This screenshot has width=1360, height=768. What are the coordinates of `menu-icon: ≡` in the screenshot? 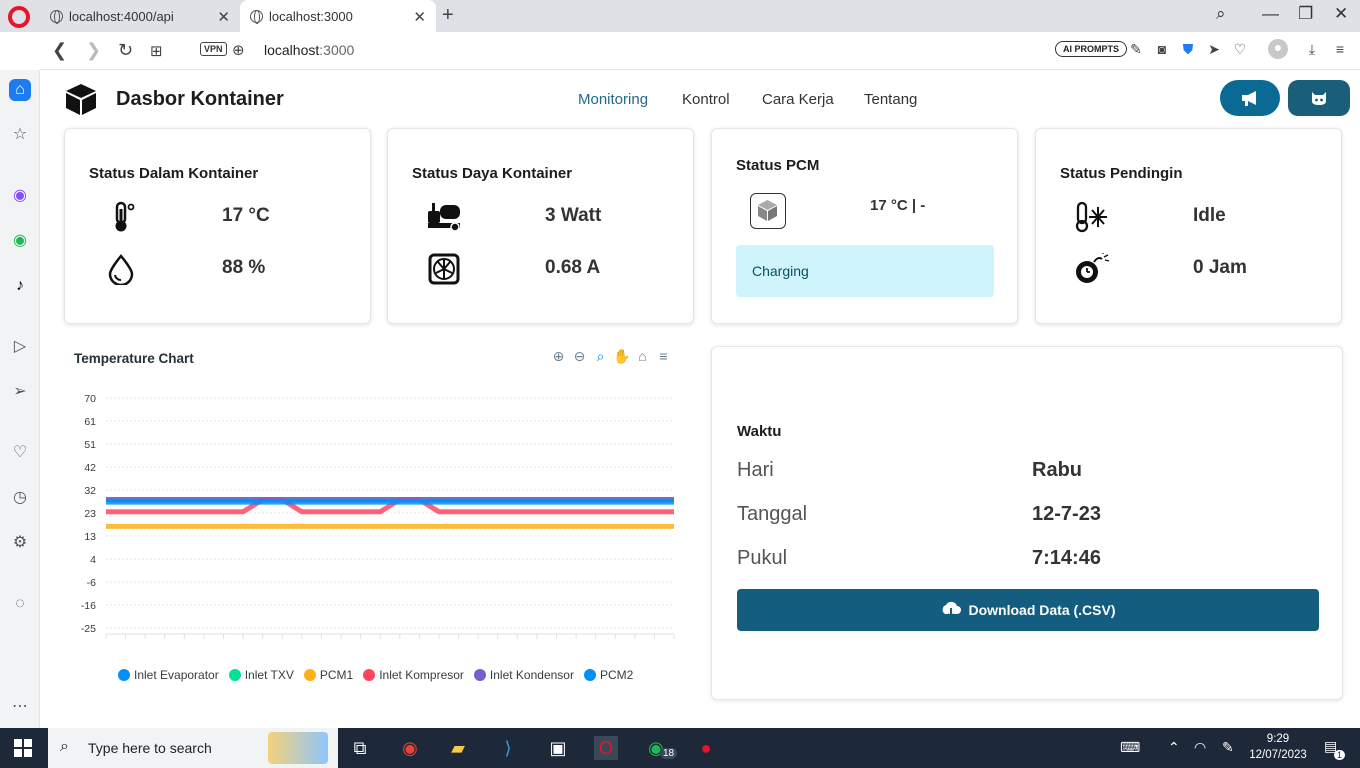 It's located at (1340, 49).